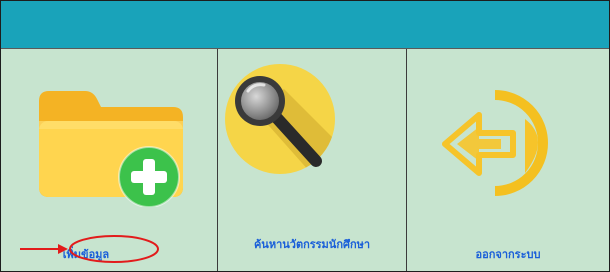 The height and width of the screenshot is (272, 610). I want to click on menu-item-label: ออกจากระบบ, so click(508, 254).